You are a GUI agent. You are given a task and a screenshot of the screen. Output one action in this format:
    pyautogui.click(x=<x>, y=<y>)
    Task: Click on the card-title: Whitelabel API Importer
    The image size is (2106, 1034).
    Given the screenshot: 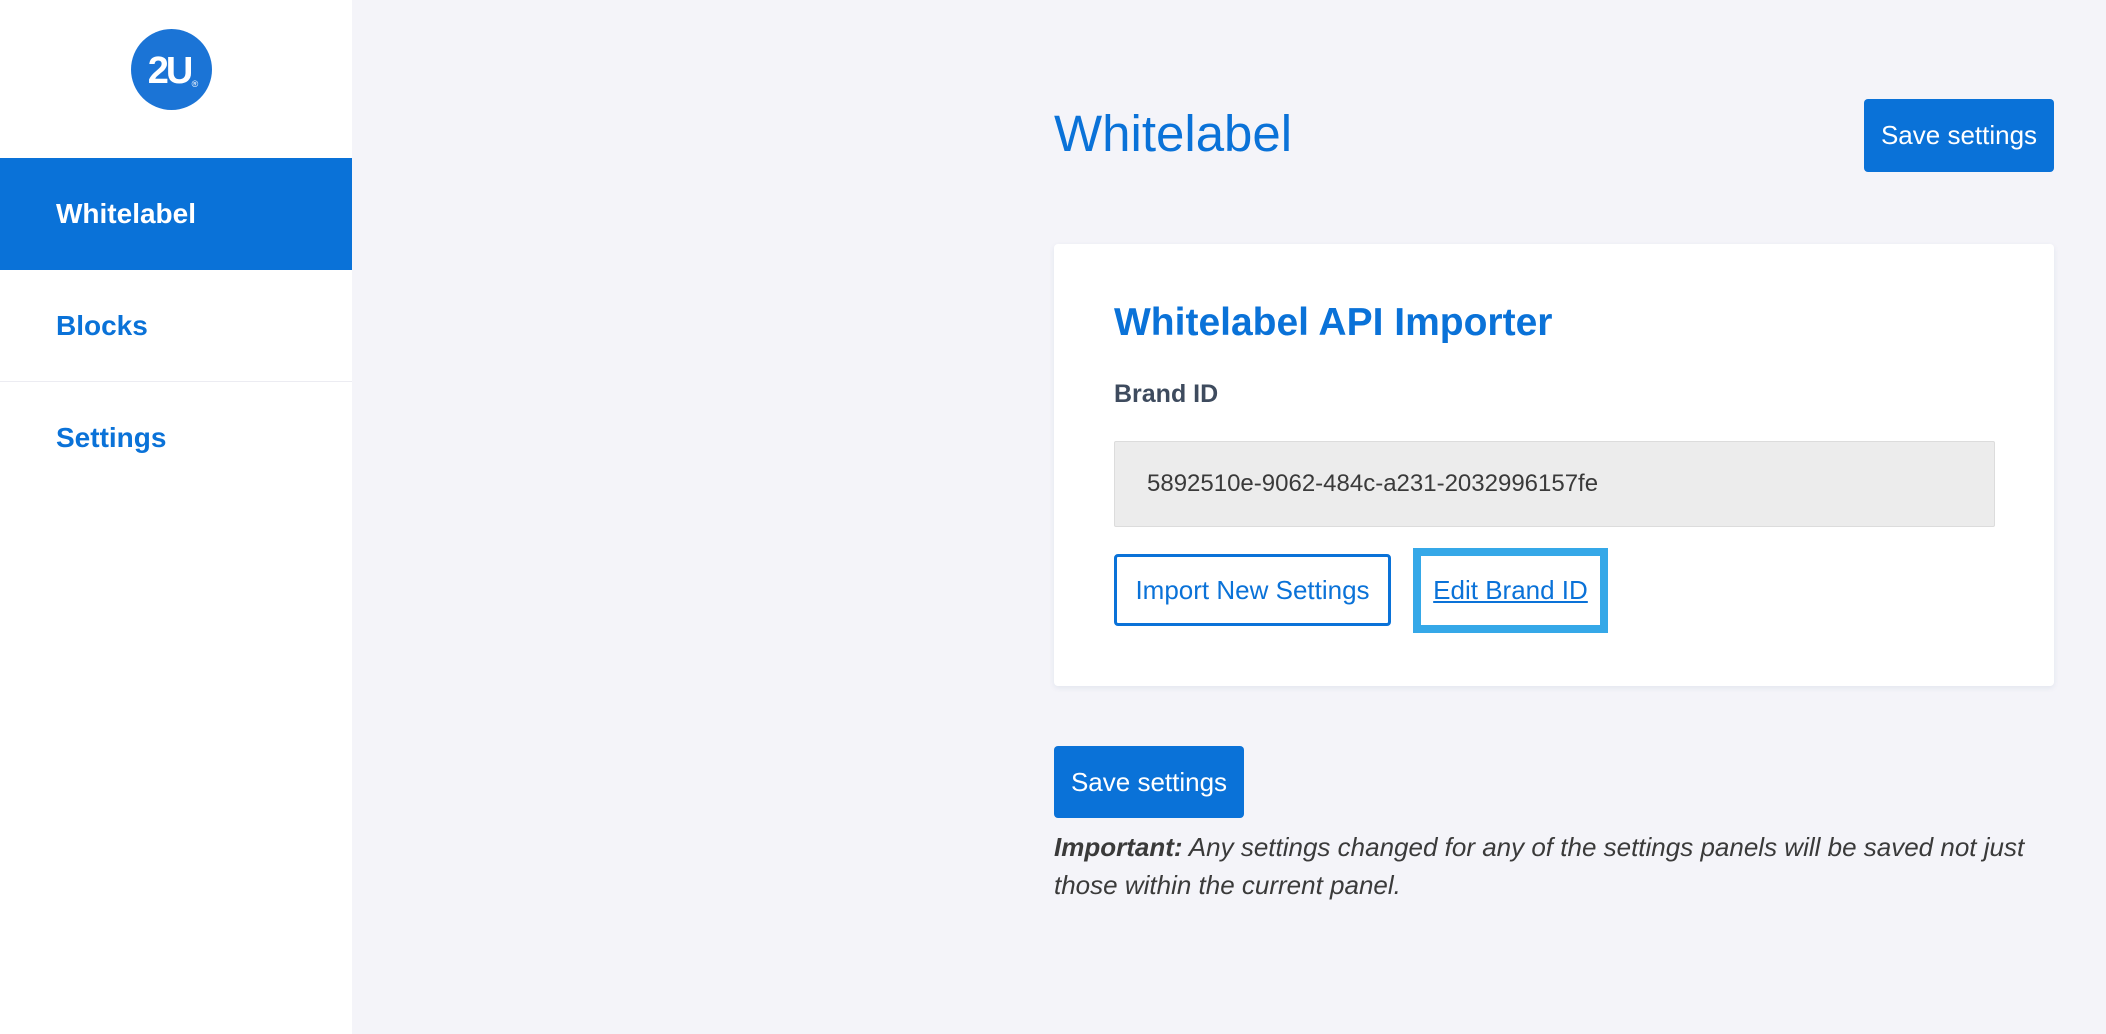 What is the action you would take?
    pyautogui.click(x=1333, y=322)
    